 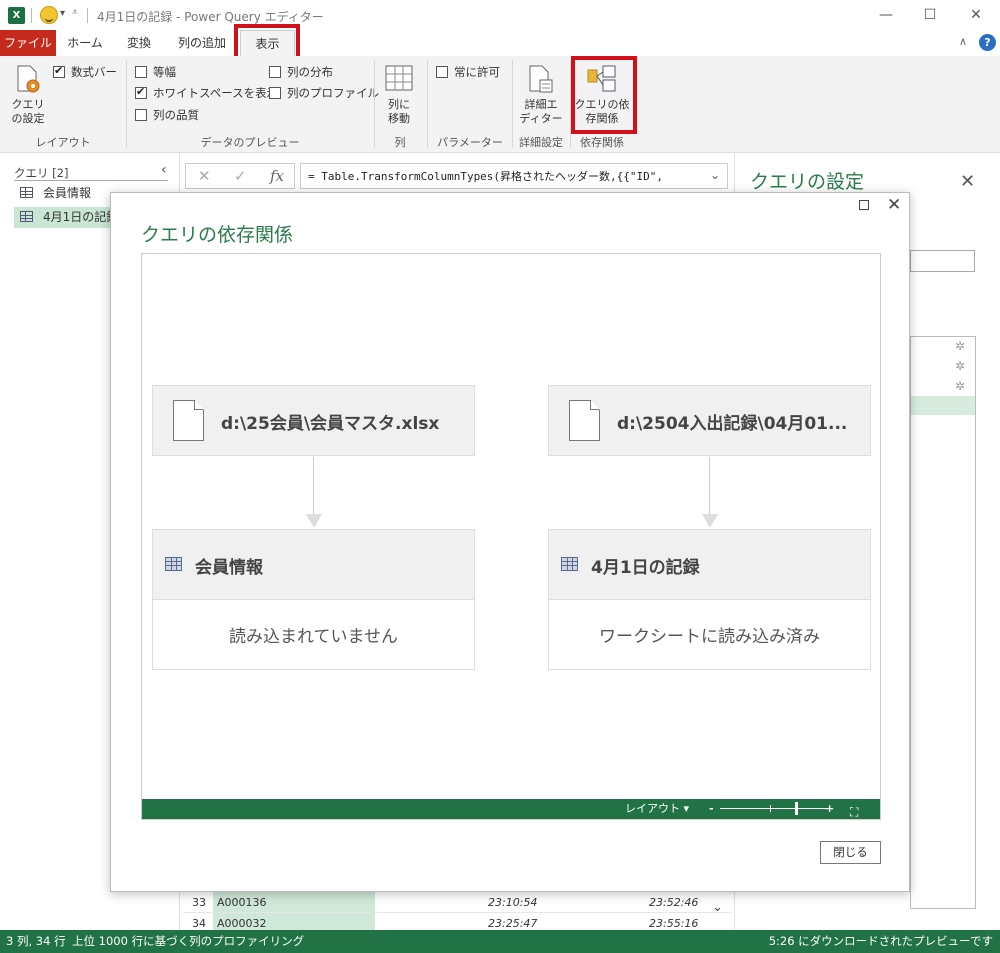 I want to click on monospace-checkbox: 等幅, so click(x=155, y=72).